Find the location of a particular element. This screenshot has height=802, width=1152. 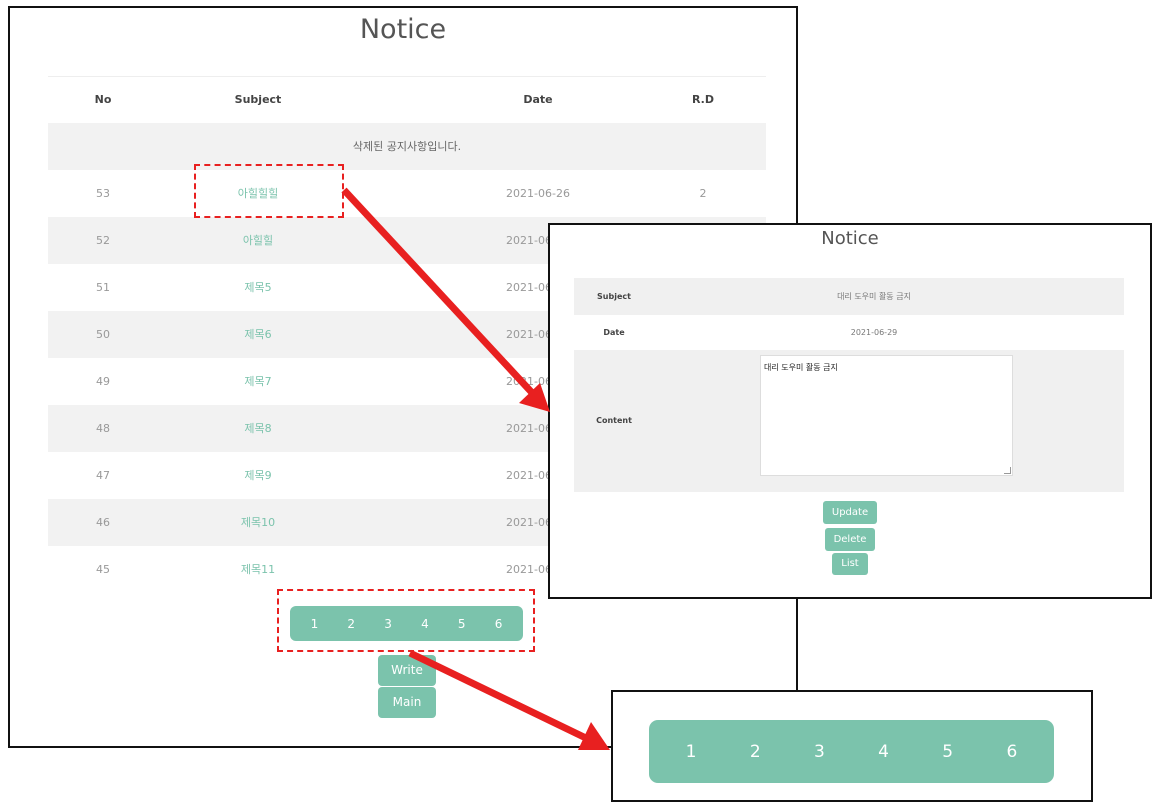

page-link-1: 1 is located at coordinates (691, 752).